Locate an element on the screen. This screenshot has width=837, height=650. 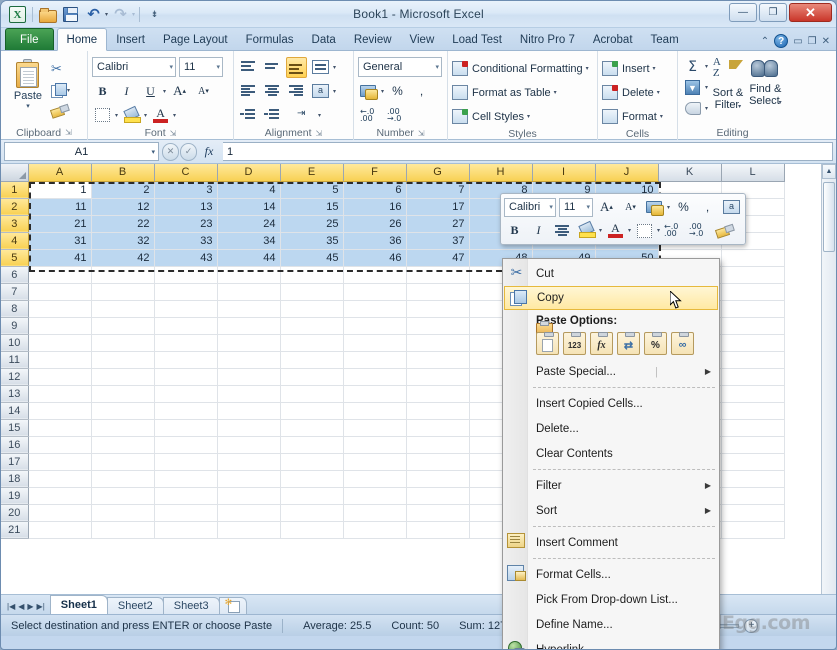
alignment-dialog-launcher: ⇲ is located at coordinates (319, 133).